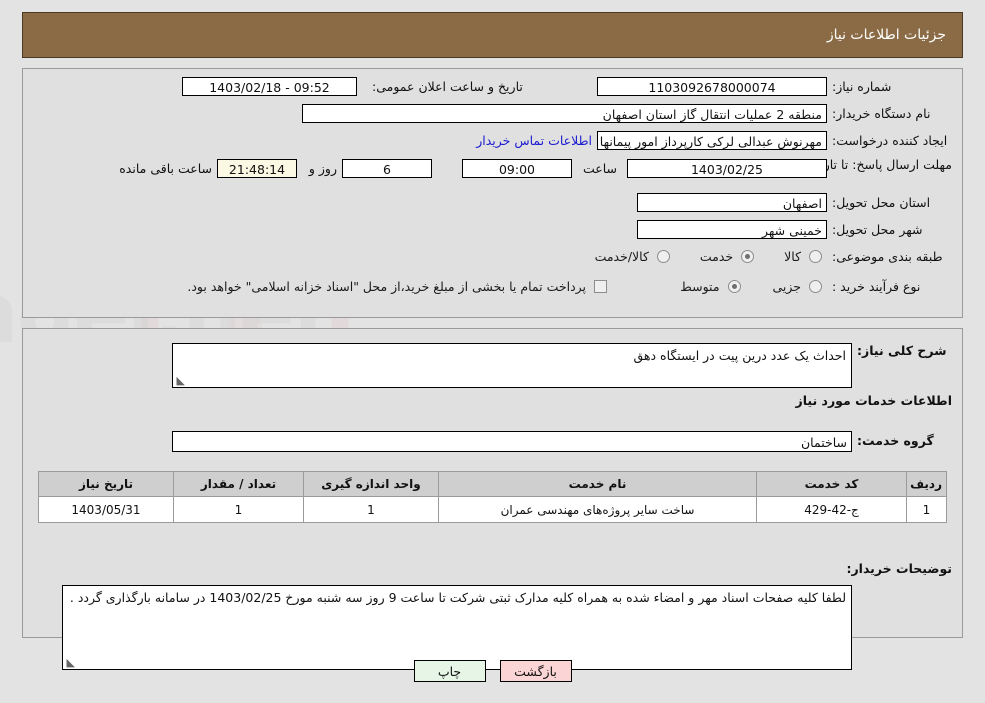 This screenshot has height=703, width=985. What do you see at coordinates (881, 202) in the screenshot?
I see `province-label: استان محل تحویل:` at bounding box center [881, 202].